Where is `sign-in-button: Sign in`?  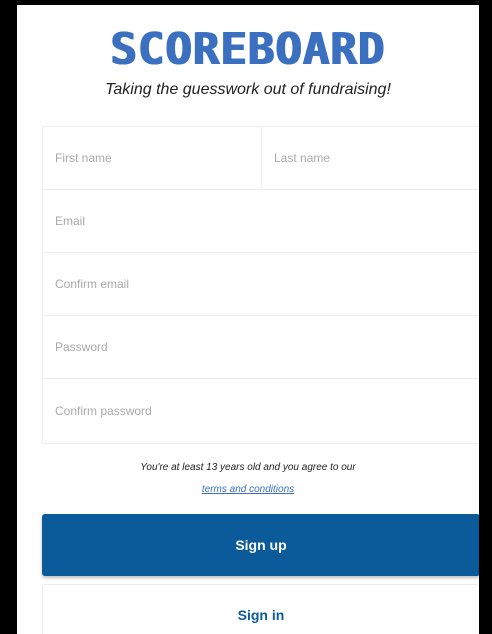
sign-in-button: Sign in is located at coordinates (260, 609).